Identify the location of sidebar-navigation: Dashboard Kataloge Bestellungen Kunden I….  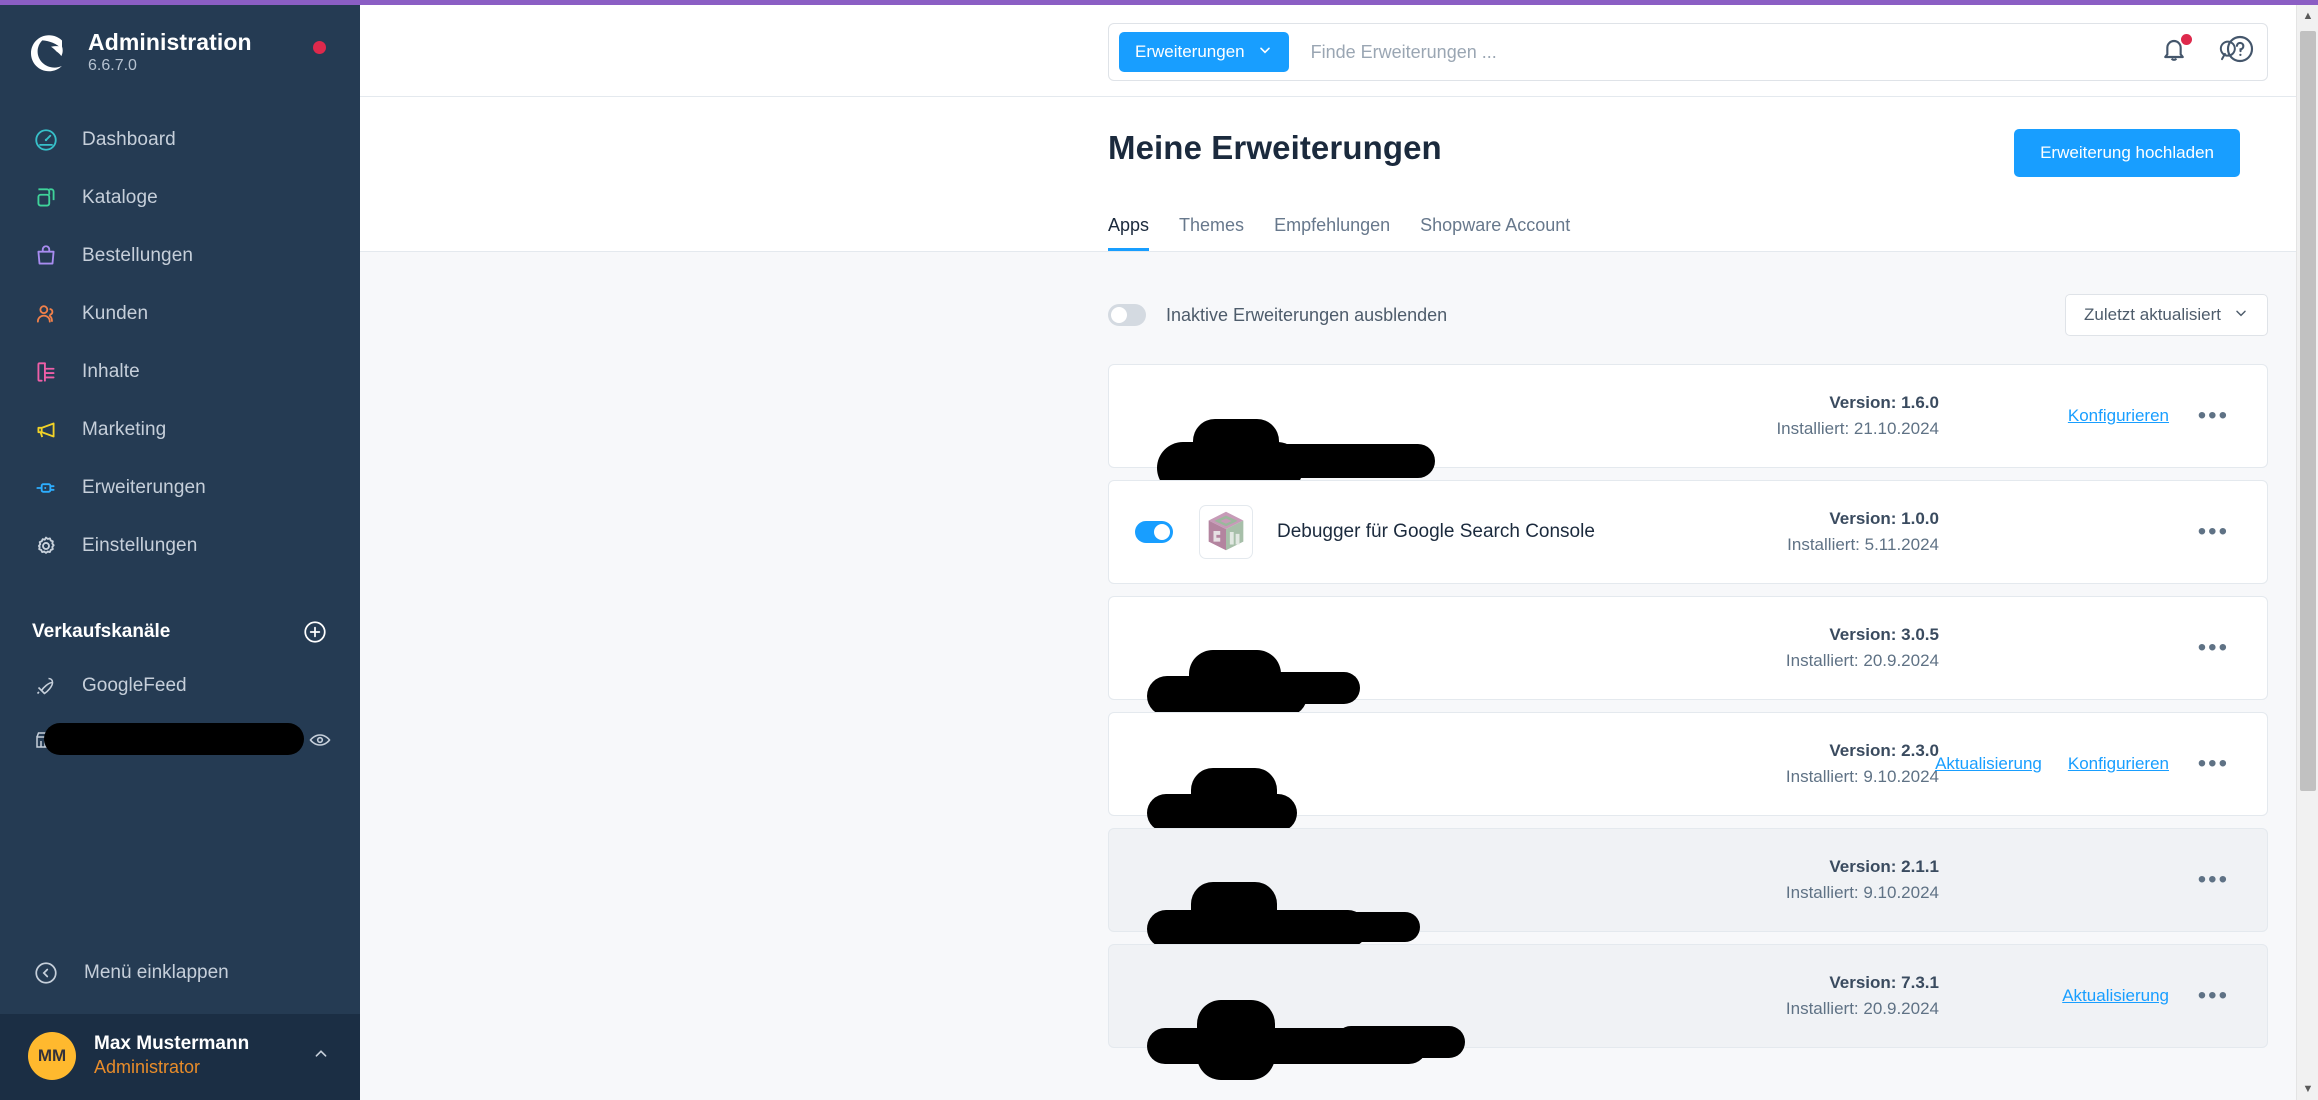
(180, 339).